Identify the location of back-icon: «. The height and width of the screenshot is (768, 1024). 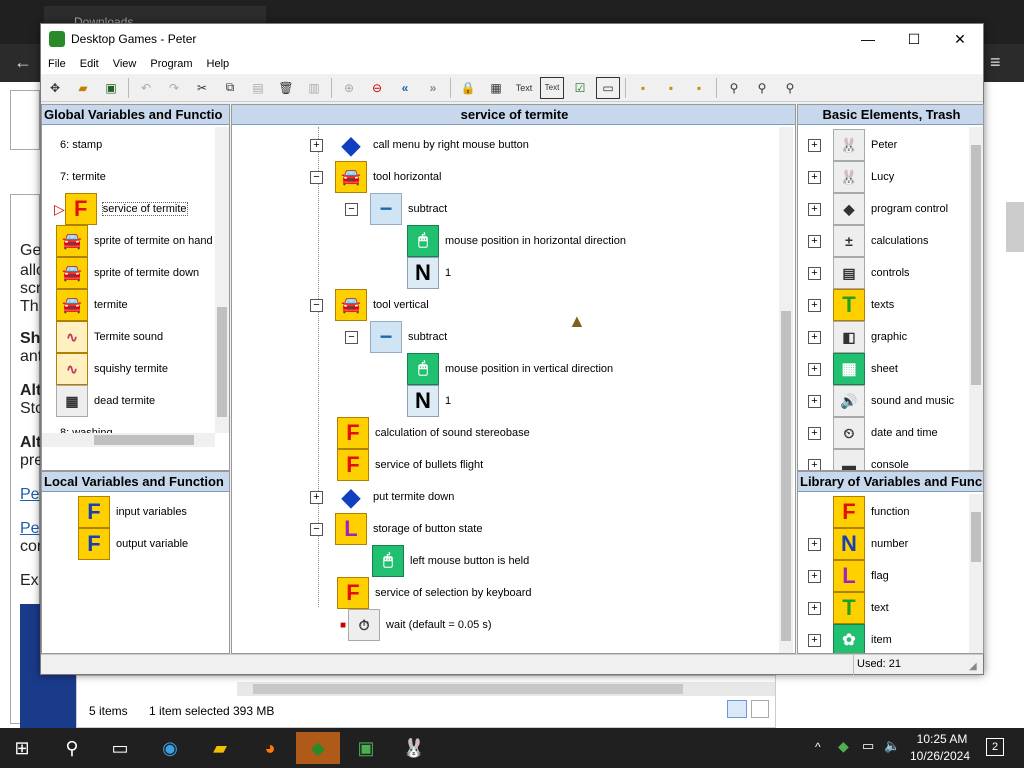
(405, 88).